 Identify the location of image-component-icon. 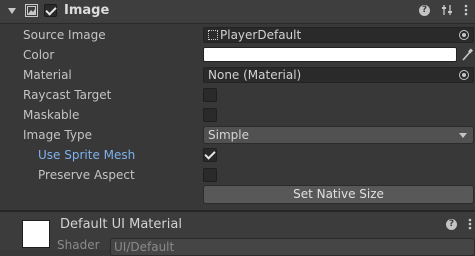
(31, 10).